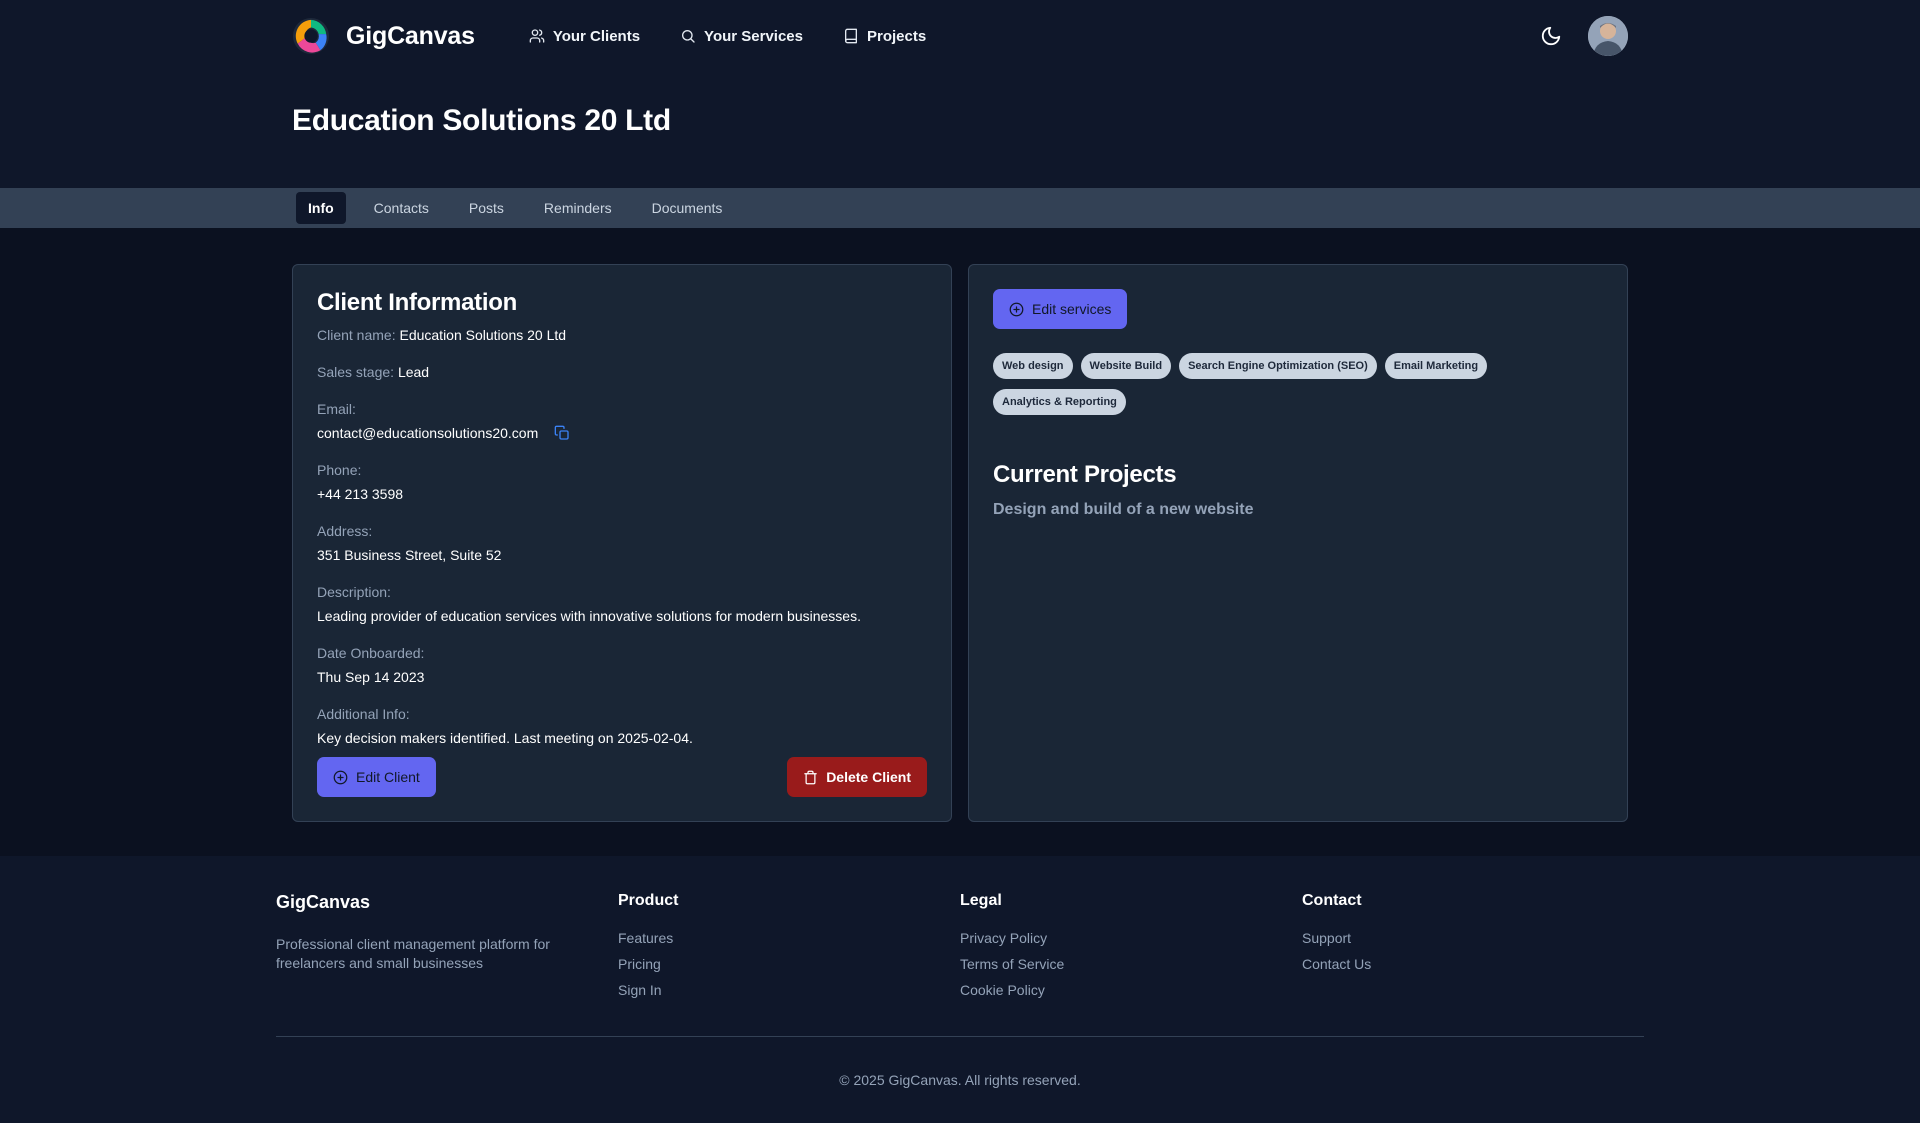 The height and width of the screenshot is (1123, 1920). What do you see at coordinates (960, 1036) in the screenshot?
I see `footer-divider` at bounding box center [960, 1036].